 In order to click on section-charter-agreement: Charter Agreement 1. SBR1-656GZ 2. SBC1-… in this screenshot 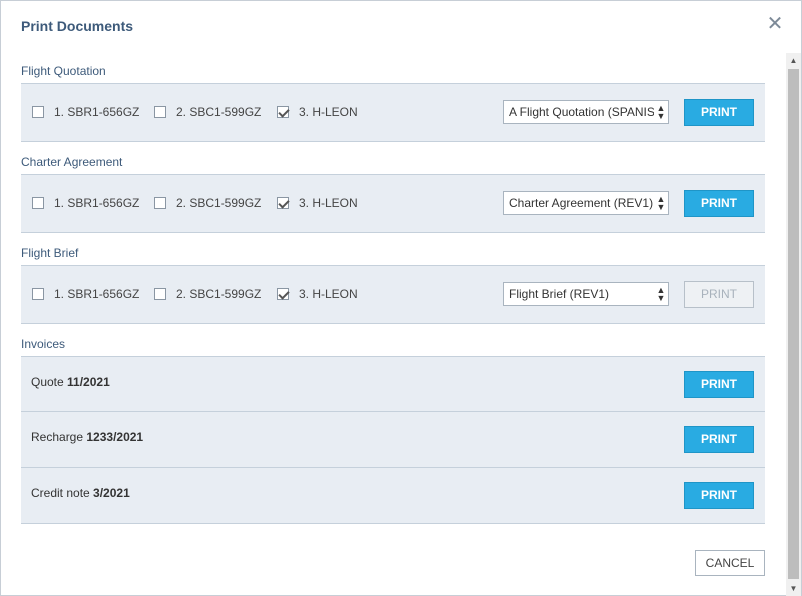, I will do `click(393, 189)`.